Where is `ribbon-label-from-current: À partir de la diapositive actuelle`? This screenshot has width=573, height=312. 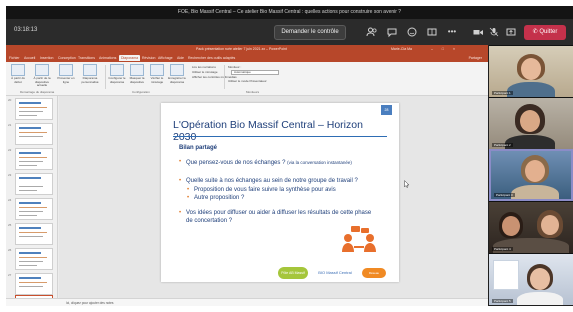
ribbon-label-from-current: À partir de la diapositive actuelle is located at coordinates (42, 82).